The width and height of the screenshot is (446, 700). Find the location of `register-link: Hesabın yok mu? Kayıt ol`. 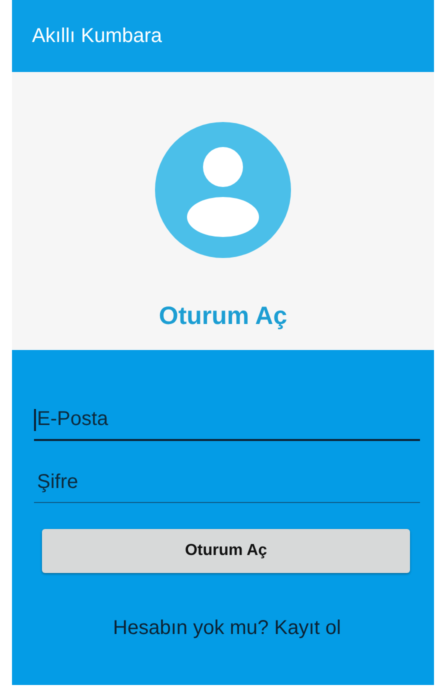

register-link: Hesabın yok mu? Kayıt ol is located at coordinates (227, 628).